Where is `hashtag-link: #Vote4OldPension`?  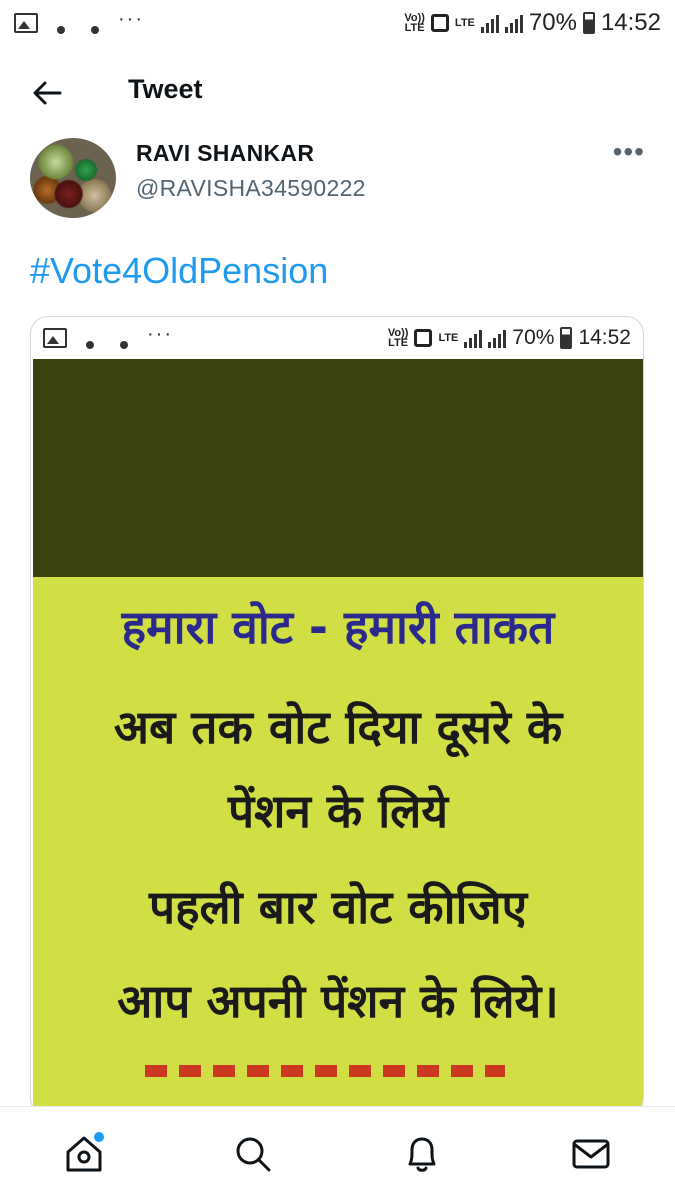 hashtag-link: #Vote4OldPension is located at coordinates (179, 271).